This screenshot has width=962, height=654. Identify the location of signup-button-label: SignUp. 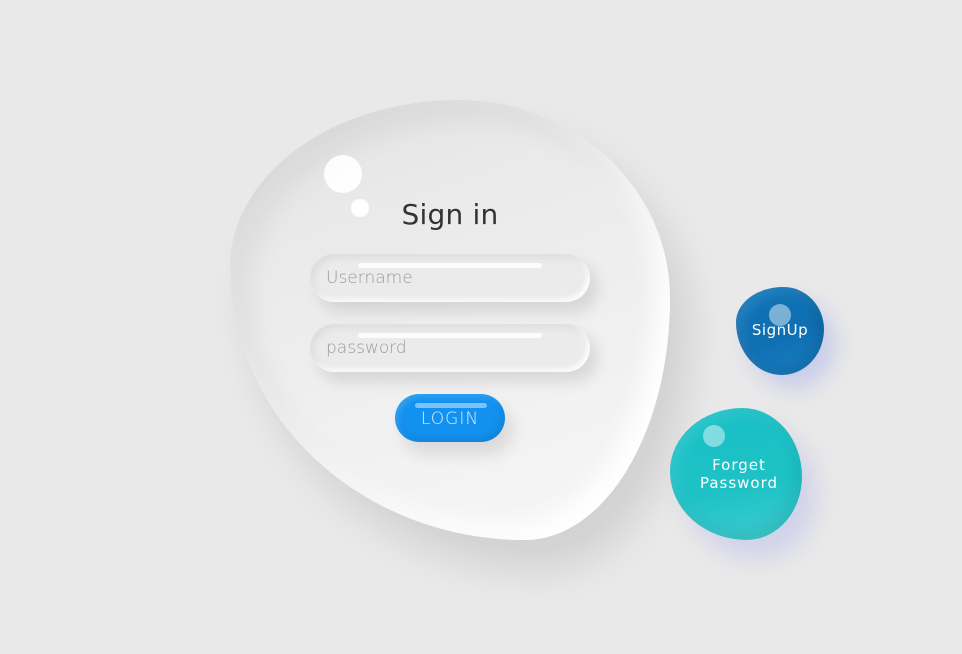
(780, 330).